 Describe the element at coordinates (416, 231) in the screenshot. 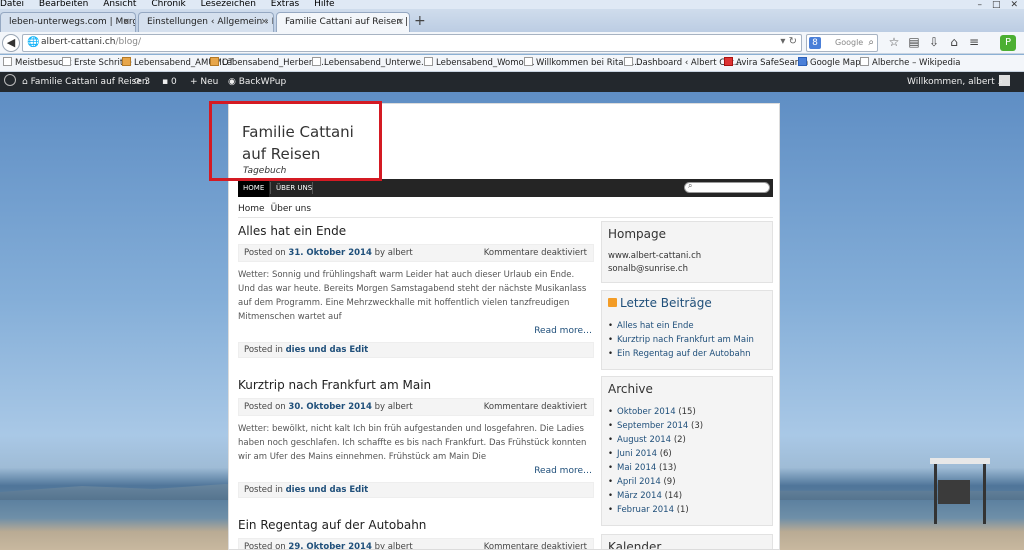

I see `post-title: Alles hat ein Ende` at that location.